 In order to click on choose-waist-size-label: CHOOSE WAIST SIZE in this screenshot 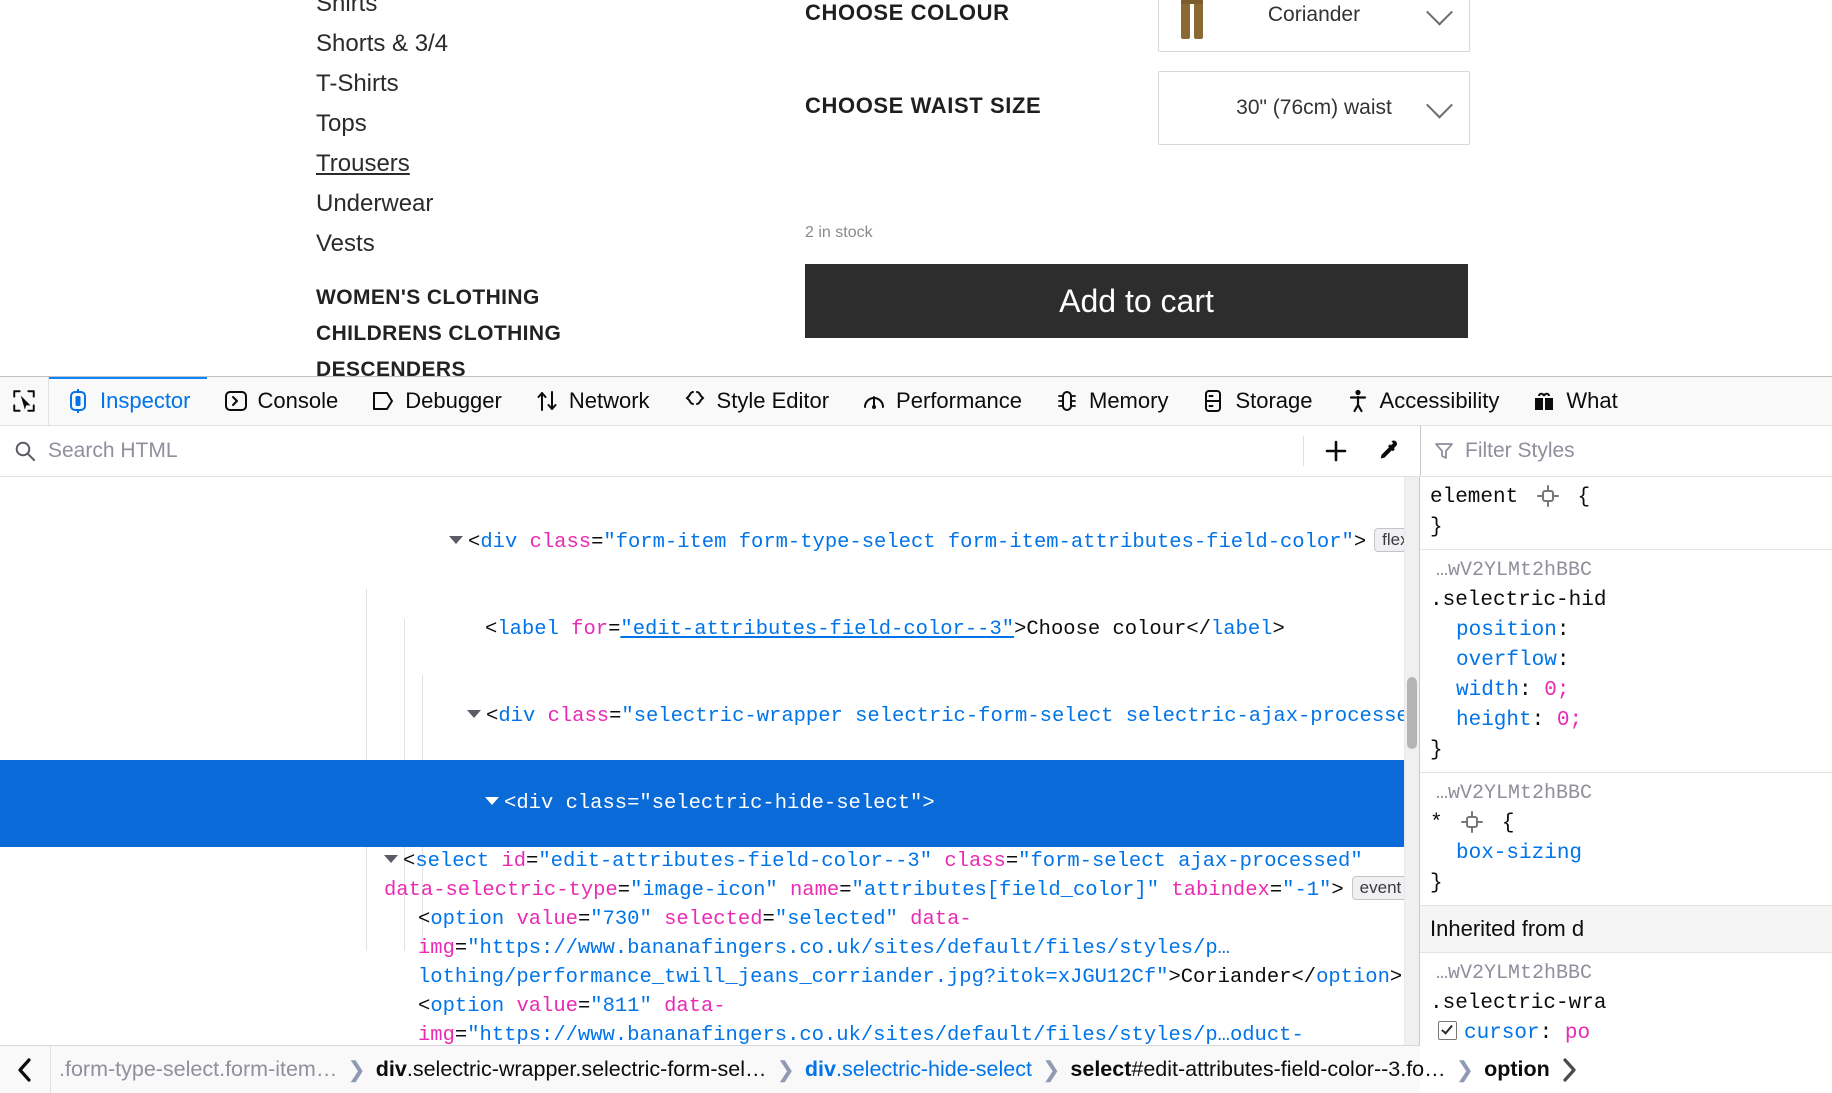, I will do `click(923, 105)`.